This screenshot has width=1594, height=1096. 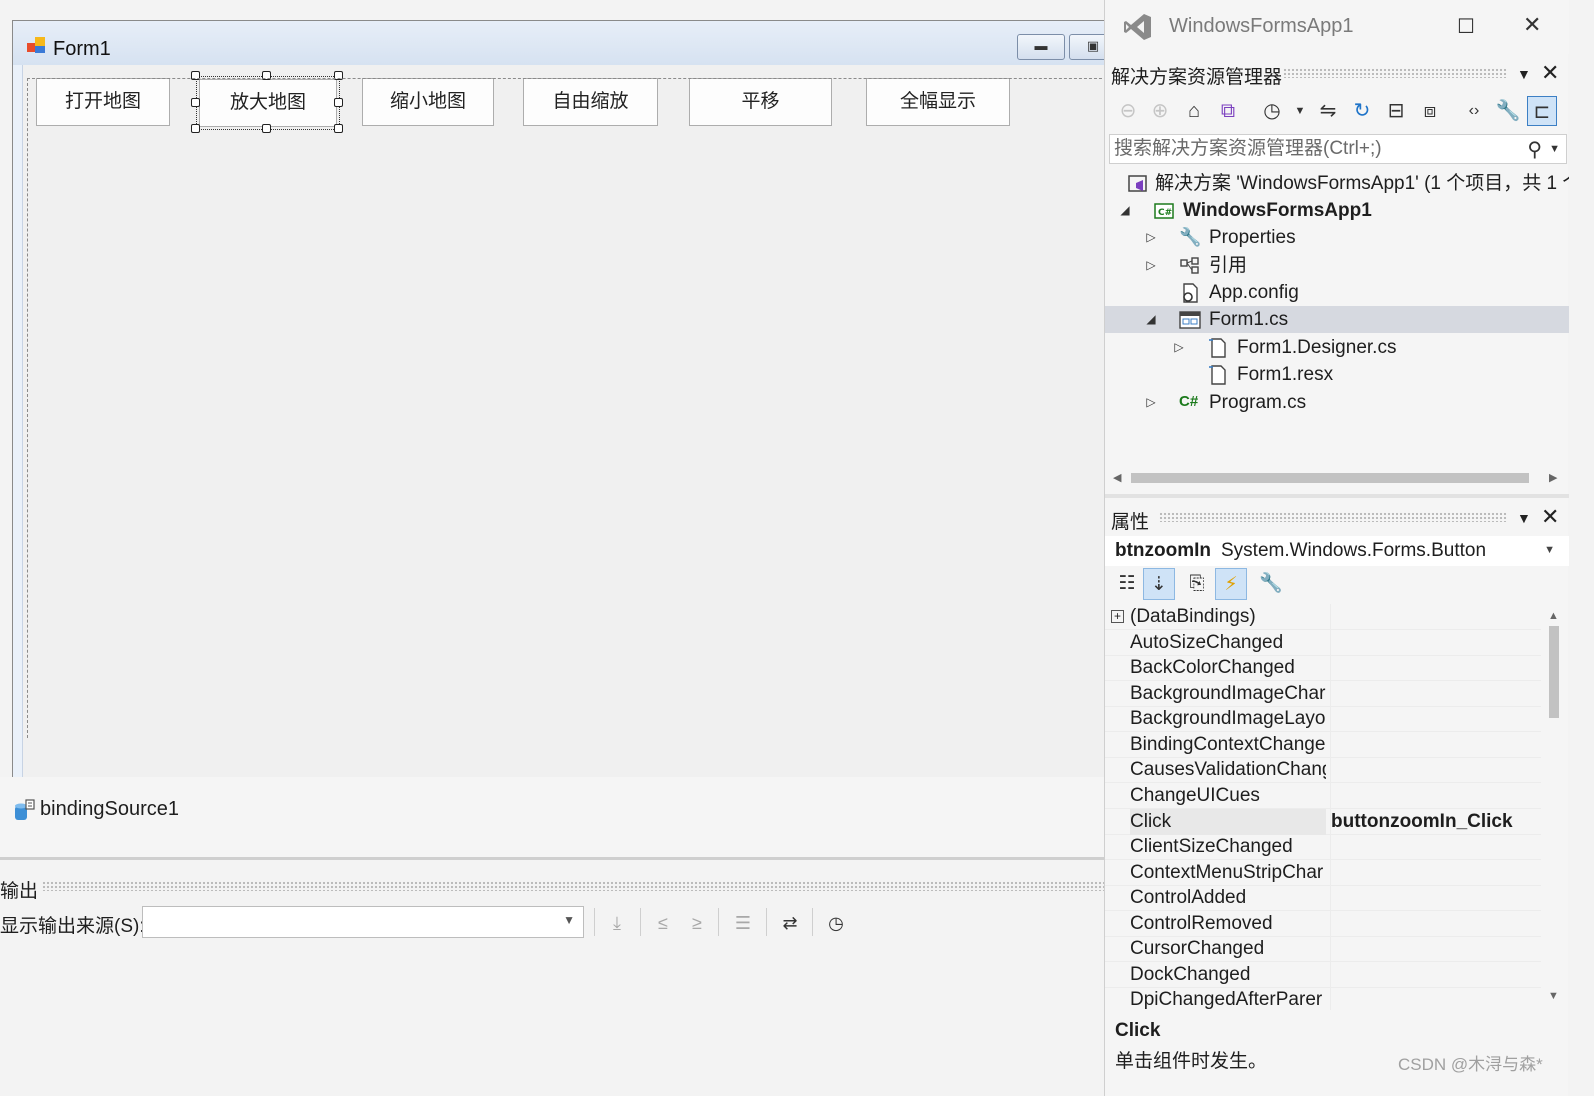 I want to click on properties-object-selector: btnzoomIn System.Windows.Forms.Button ▼, so click(x=1337, y=551).